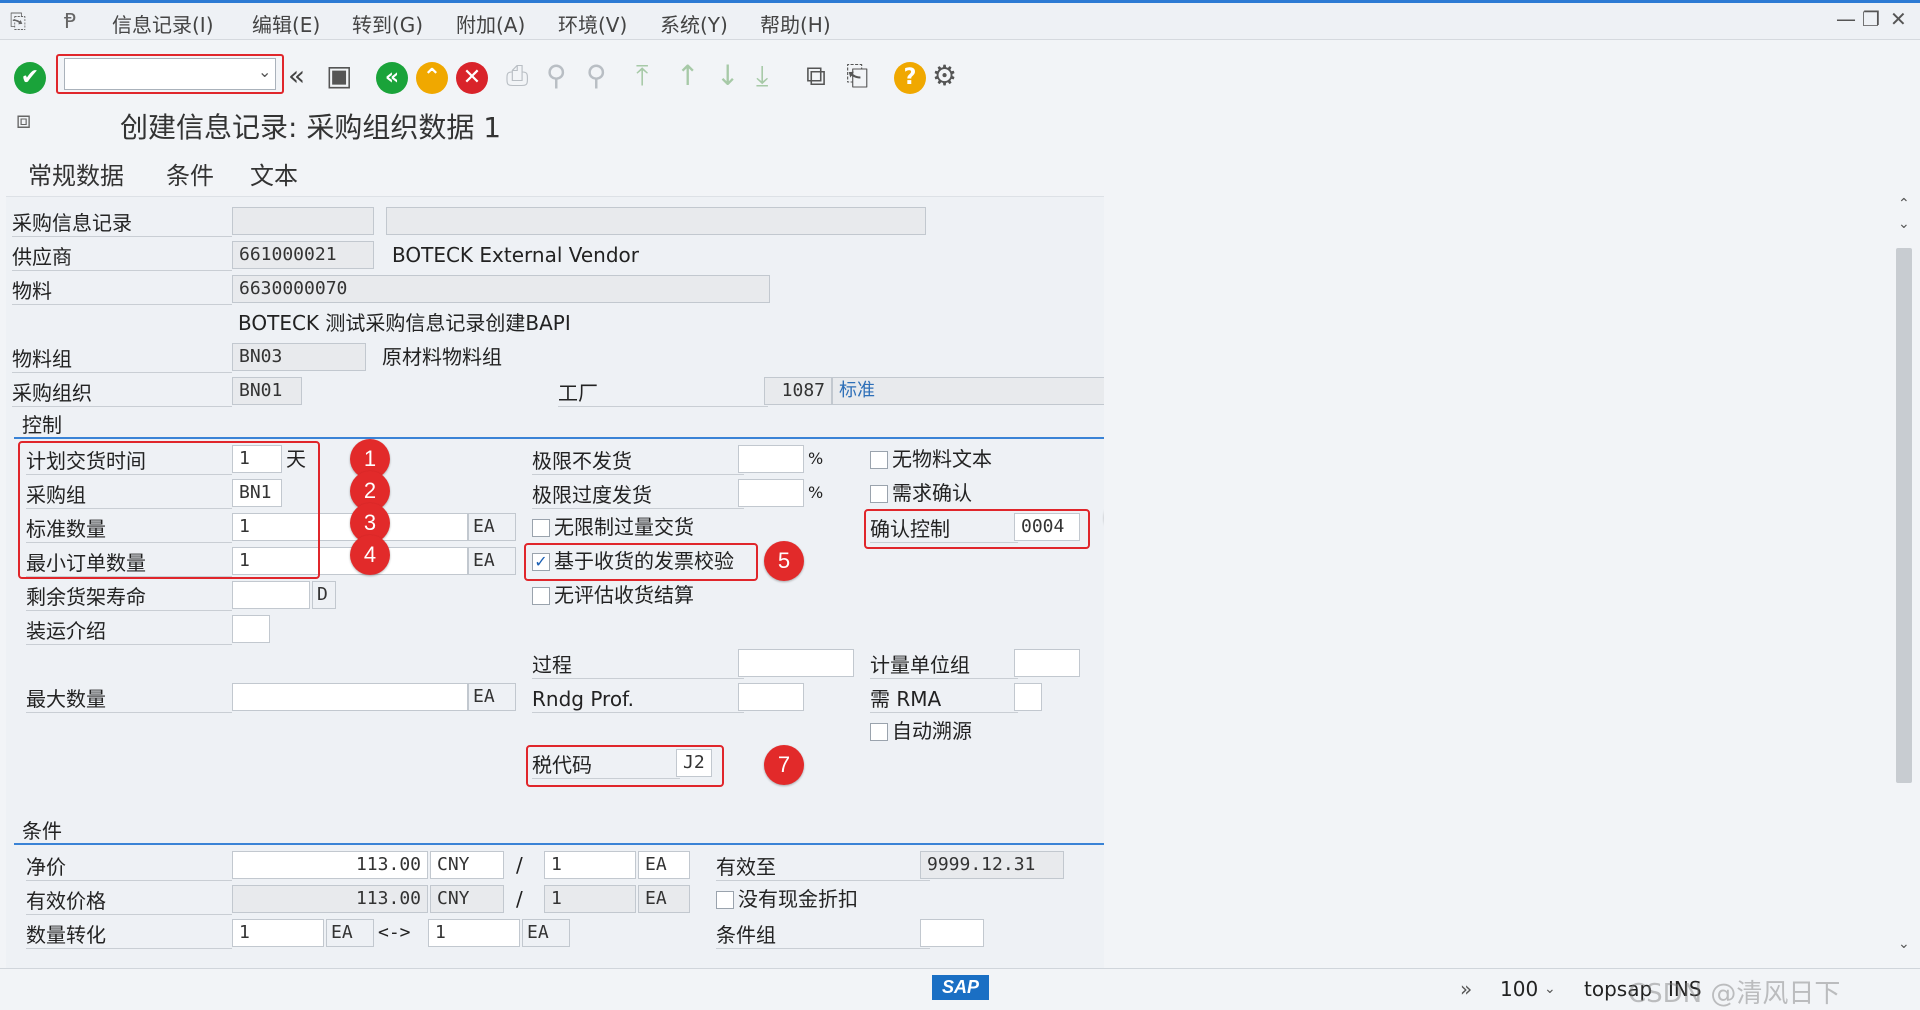  I want to click on menu-icon: ⎘, so click(18, 21).